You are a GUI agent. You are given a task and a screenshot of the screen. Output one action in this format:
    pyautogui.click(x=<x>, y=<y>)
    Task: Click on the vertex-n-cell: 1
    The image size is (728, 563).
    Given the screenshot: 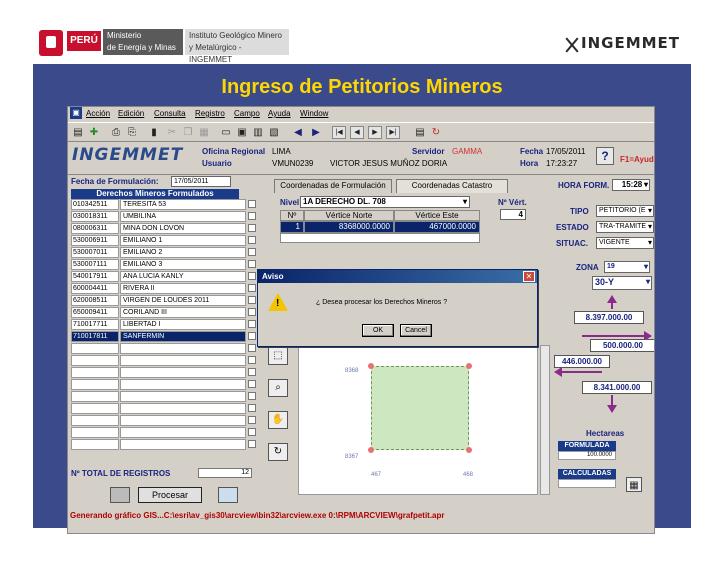 What is the action you would take?
    pyautogui.click(x=292, y=227)
    